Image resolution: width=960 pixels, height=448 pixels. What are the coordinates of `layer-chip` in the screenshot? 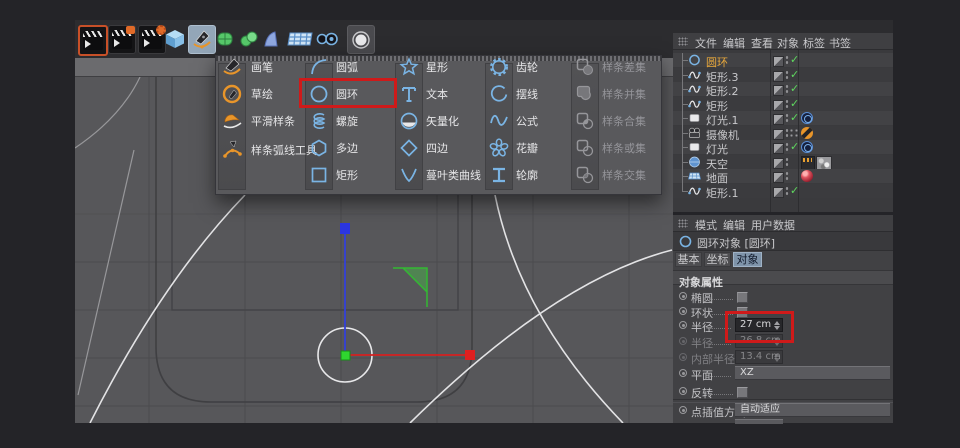 It's located at (778, 61).